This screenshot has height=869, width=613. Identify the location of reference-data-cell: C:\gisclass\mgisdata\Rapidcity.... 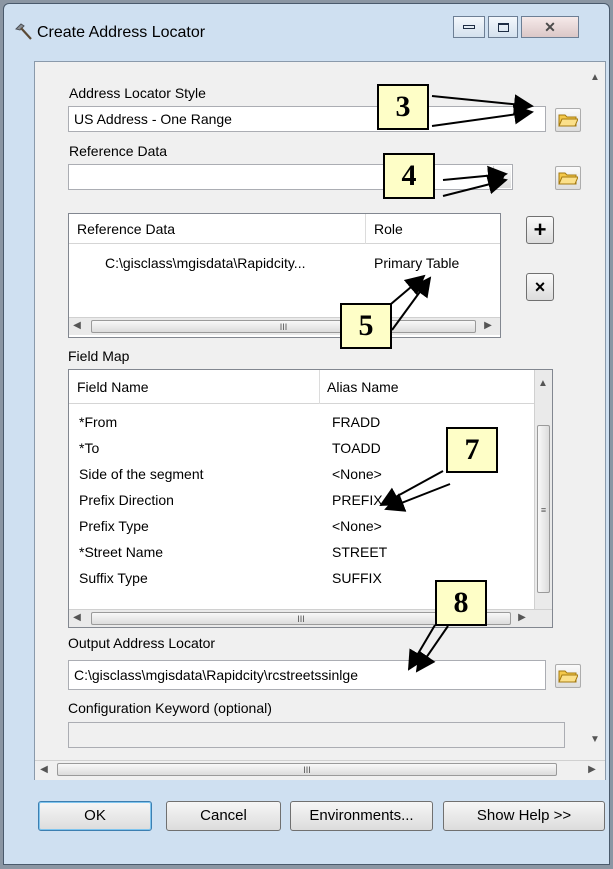
(234, 263).